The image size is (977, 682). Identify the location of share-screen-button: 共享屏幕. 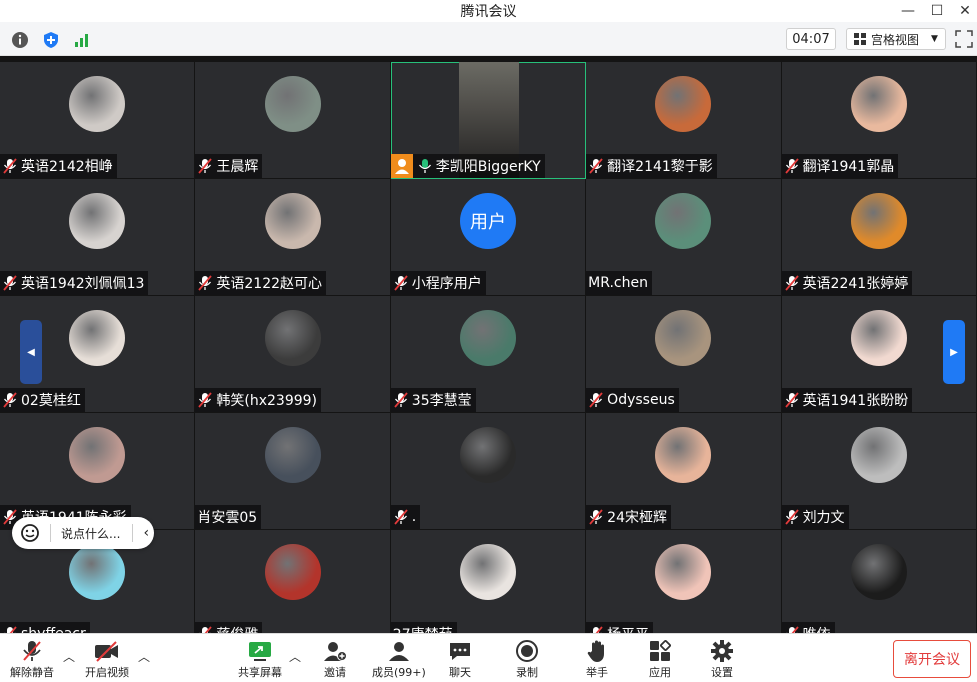
(260, 659).